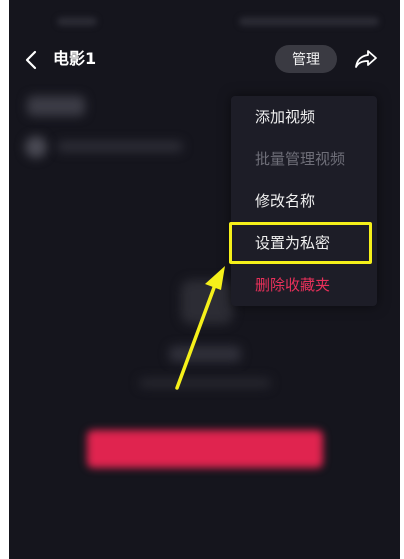 This screenshot has width=404, height=559. I want to click on blurred-folder-title, so click(56, 106).